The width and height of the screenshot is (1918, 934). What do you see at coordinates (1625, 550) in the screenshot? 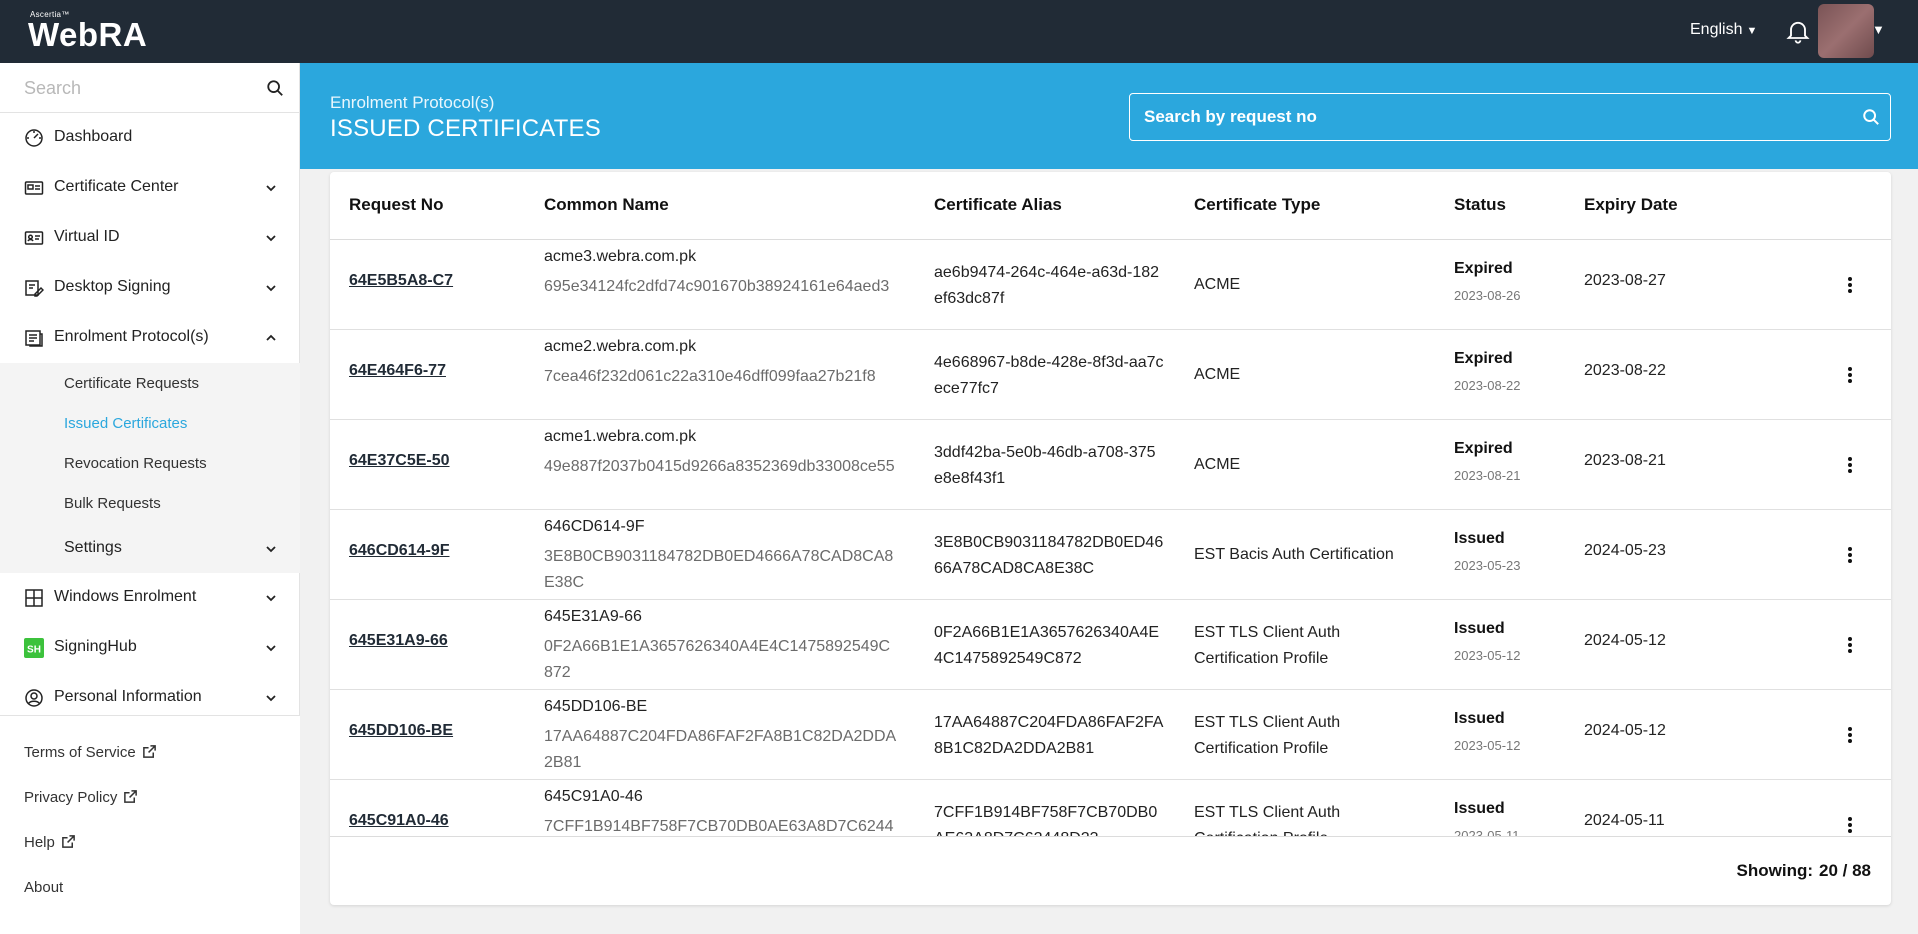
I see `expiry-date: 2024-05-23` at bounding box center [1625, 550].